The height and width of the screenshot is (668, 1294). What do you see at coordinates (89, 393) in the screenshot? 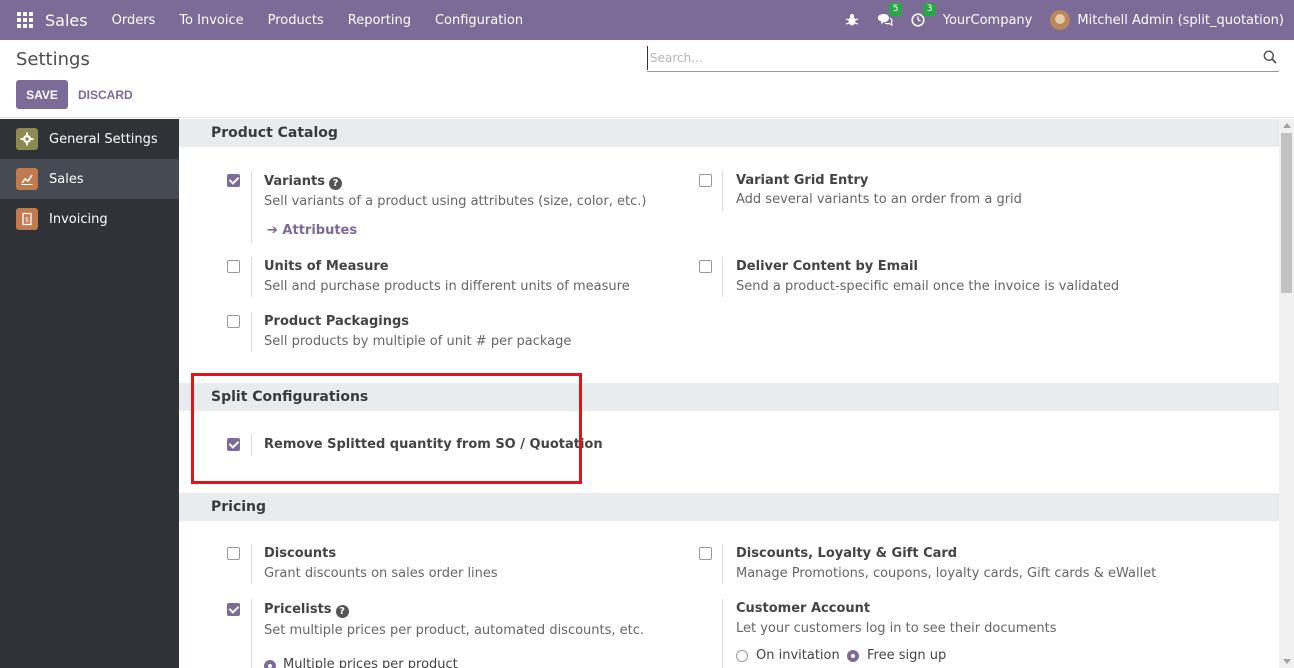
I see `settings-sidebar: General Settings Sales $ Invoicing` at bounding box center [89, 393].